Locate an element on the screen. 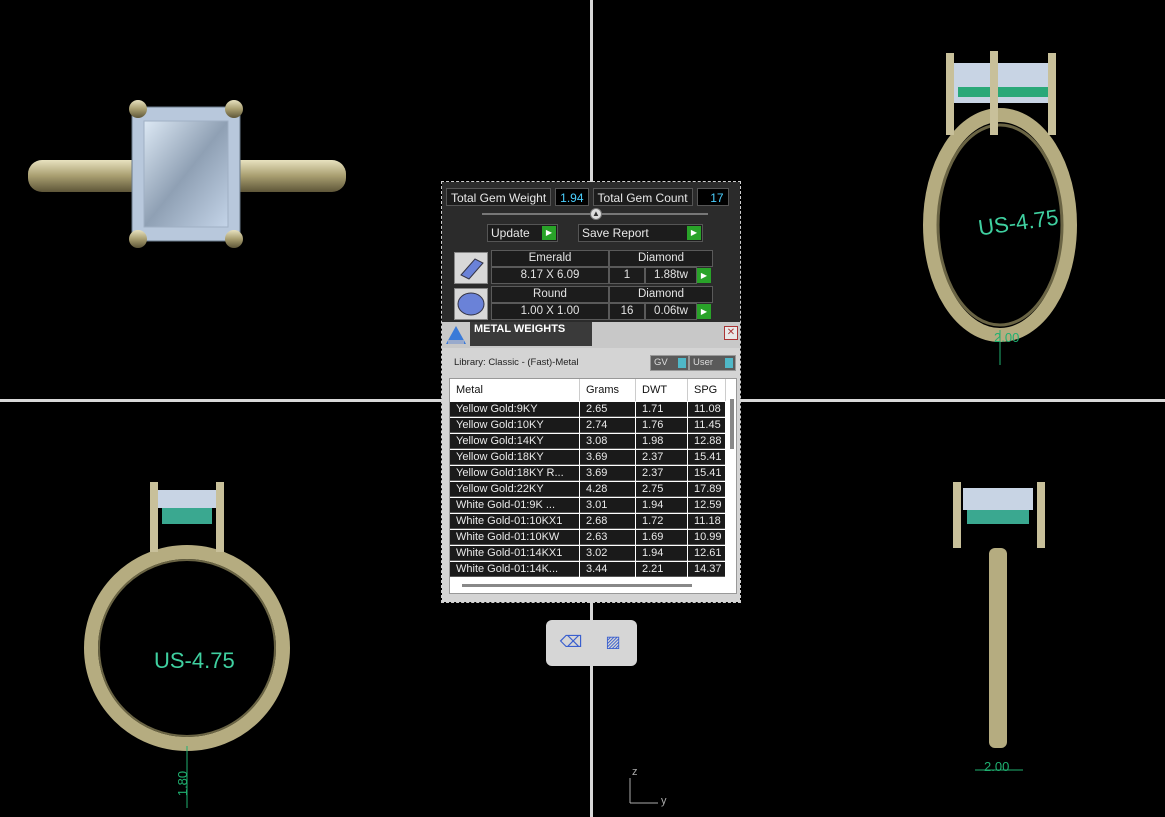 This screenshot has width=1165, height=817. total-gem-count-label: Total Gem Count is located at coordinates (642, 197).